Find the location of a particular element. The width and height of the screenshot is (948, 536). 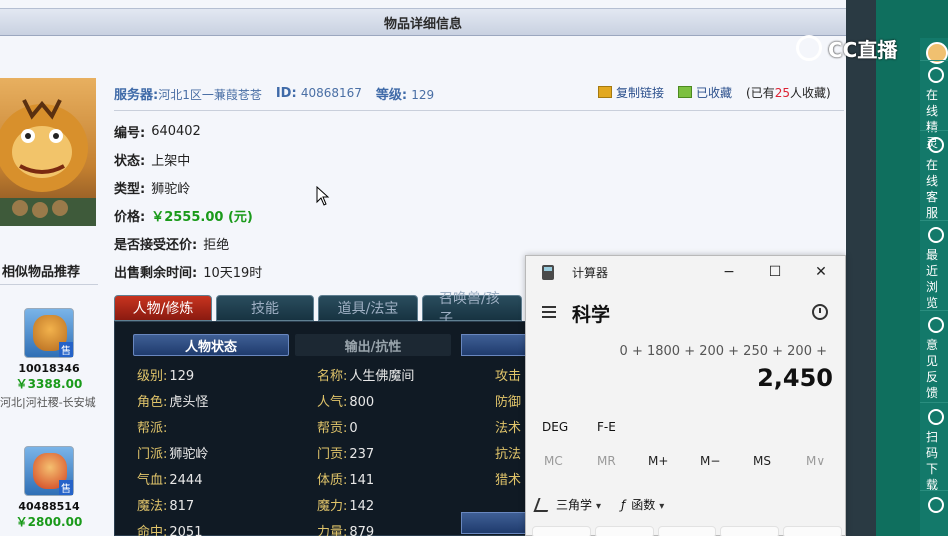

calculator-title-bar: 计算器 − ☐ ✕ is located at coordinates (685, 272).